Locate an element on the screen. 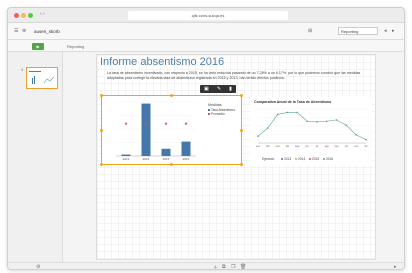 This screenshot has width=412, height=273. line-tick-nov: nov is located at coordinates (356, 146).